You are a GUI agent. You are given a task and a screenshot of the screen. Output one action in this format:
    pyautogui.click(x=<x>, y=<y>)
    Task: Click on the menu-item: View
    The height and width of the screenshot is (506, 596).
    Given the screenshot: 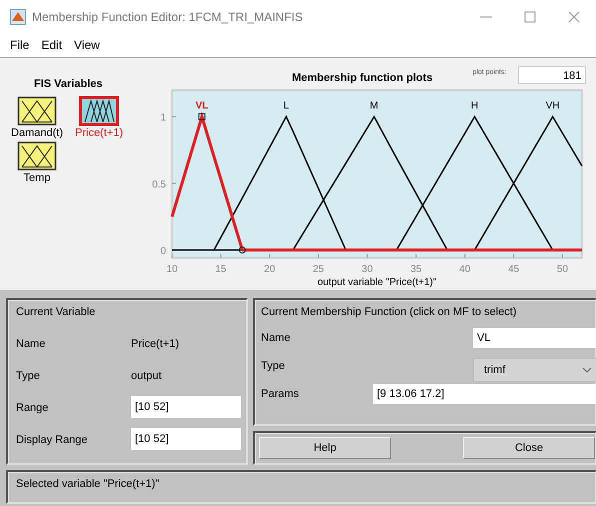 What is the action you would take?
    pyautogui.click(x=87, y=45)
    